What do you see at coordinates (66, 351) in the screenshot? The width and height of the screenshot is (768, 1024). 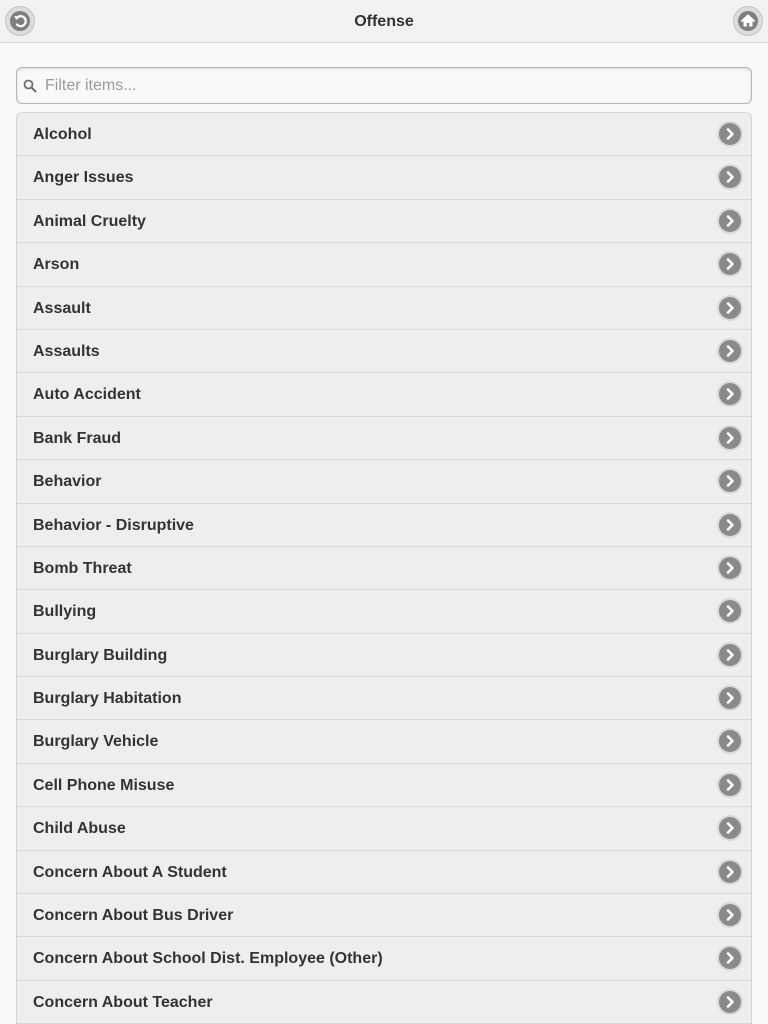 I see `list-item-label: Assaults` at bounding box center [66, 351].